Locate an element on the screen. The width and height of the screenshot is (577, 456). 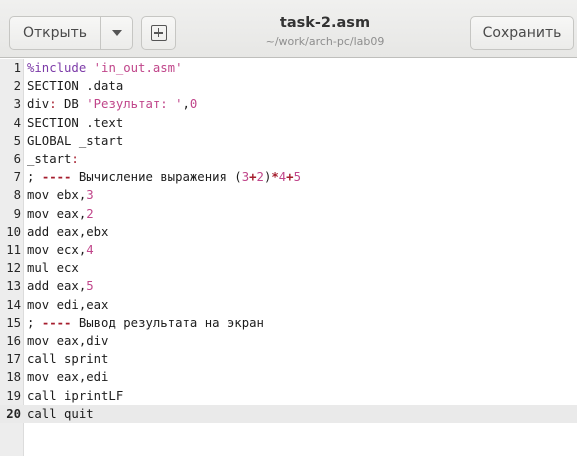
code-token: call sprint is located at coordinates (68, 359).